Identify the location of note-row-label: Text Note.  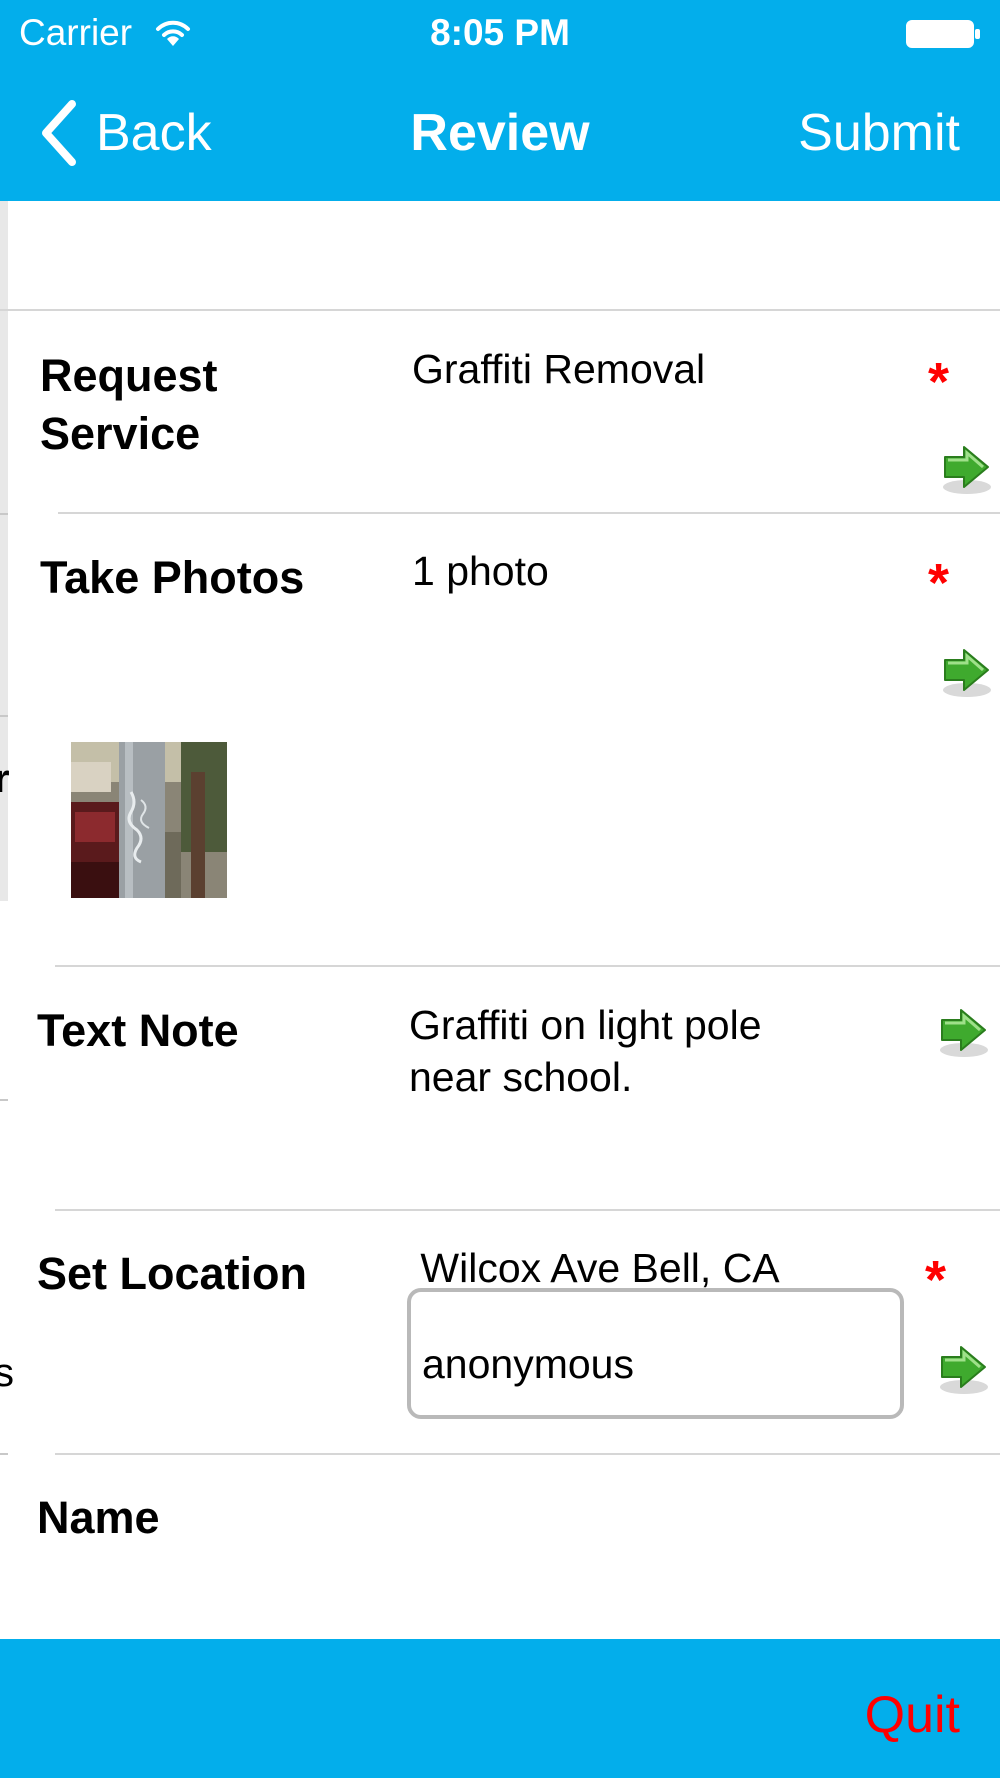
(138, 1030).